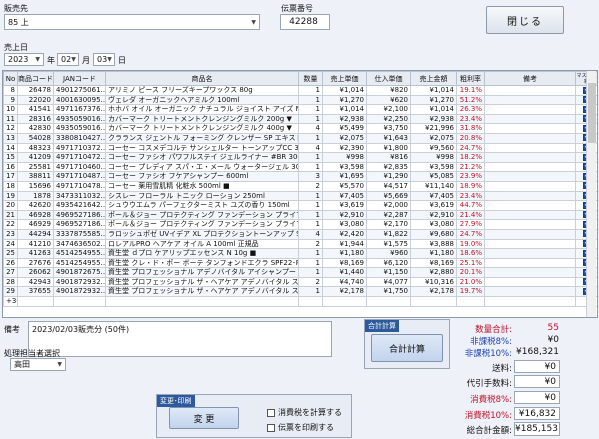  Describe the element at coordinates (132, 22) in the screenshot. I see `customer-select: 85 上 ▼` at that location.